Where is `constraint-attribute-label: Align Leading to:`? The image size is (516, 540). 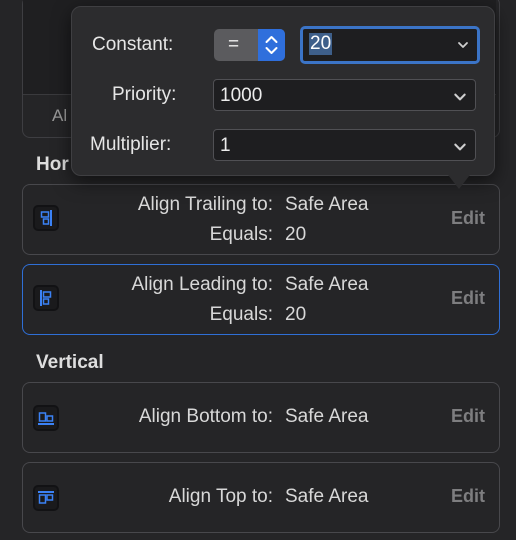 constraint-attribute-label: Align Leading to: is located at coordinates (202, 284).